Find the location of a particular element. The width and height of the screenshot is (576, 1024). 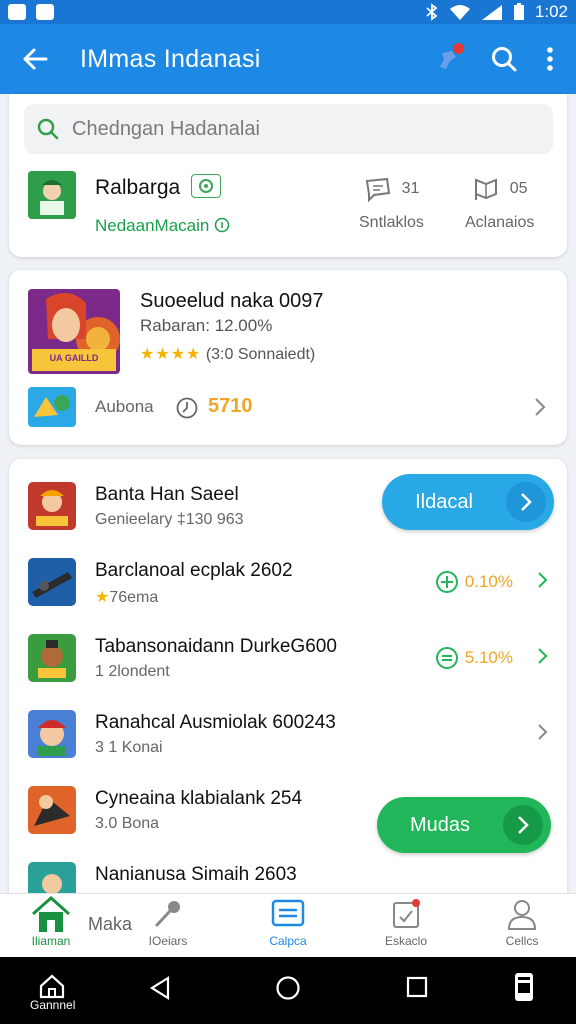

item-title: Cyneaina klabialank 254 is located at coordinates (199, 798).